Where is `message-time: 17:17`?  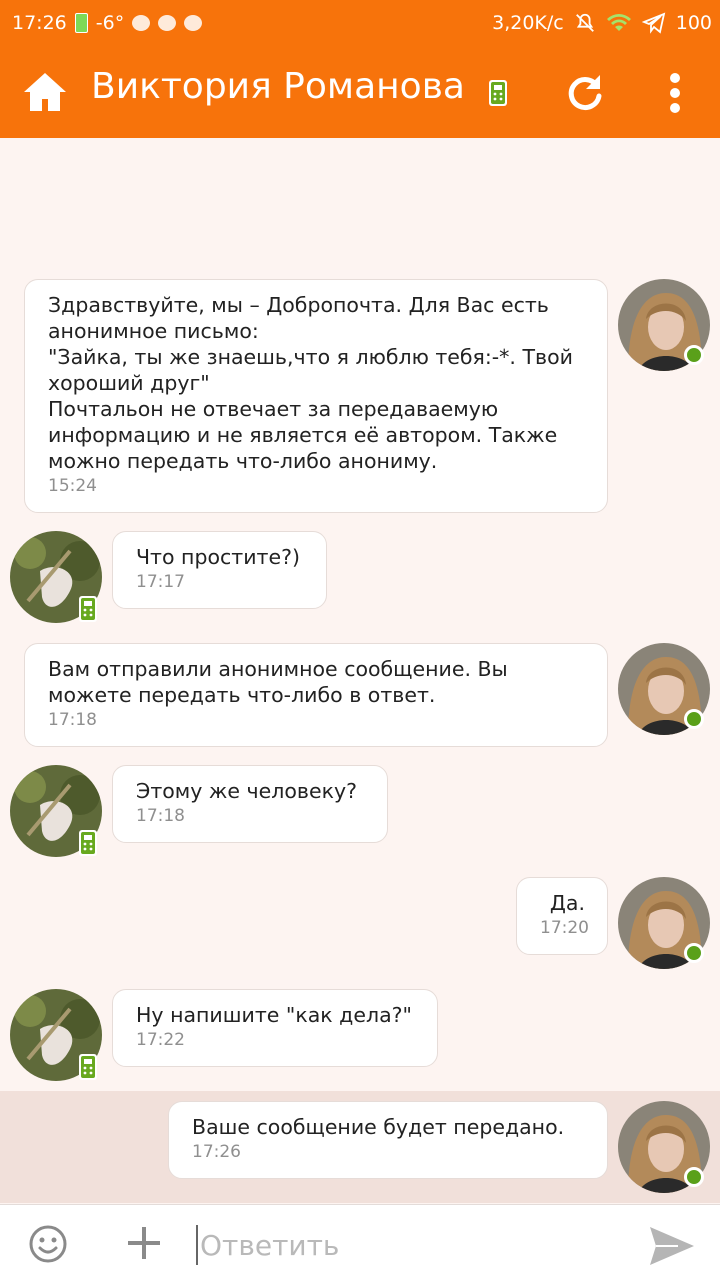 message-time: 17:17 is located at coordinates (160, 582).